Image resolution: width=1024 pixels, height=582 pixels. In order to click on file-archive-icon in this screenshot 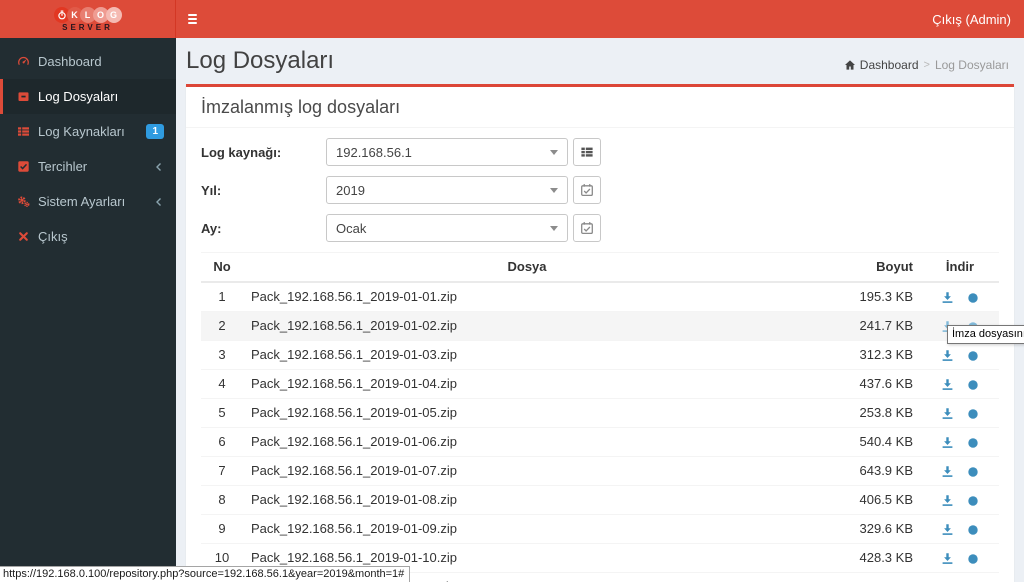, I will do `click(23, 96)`.